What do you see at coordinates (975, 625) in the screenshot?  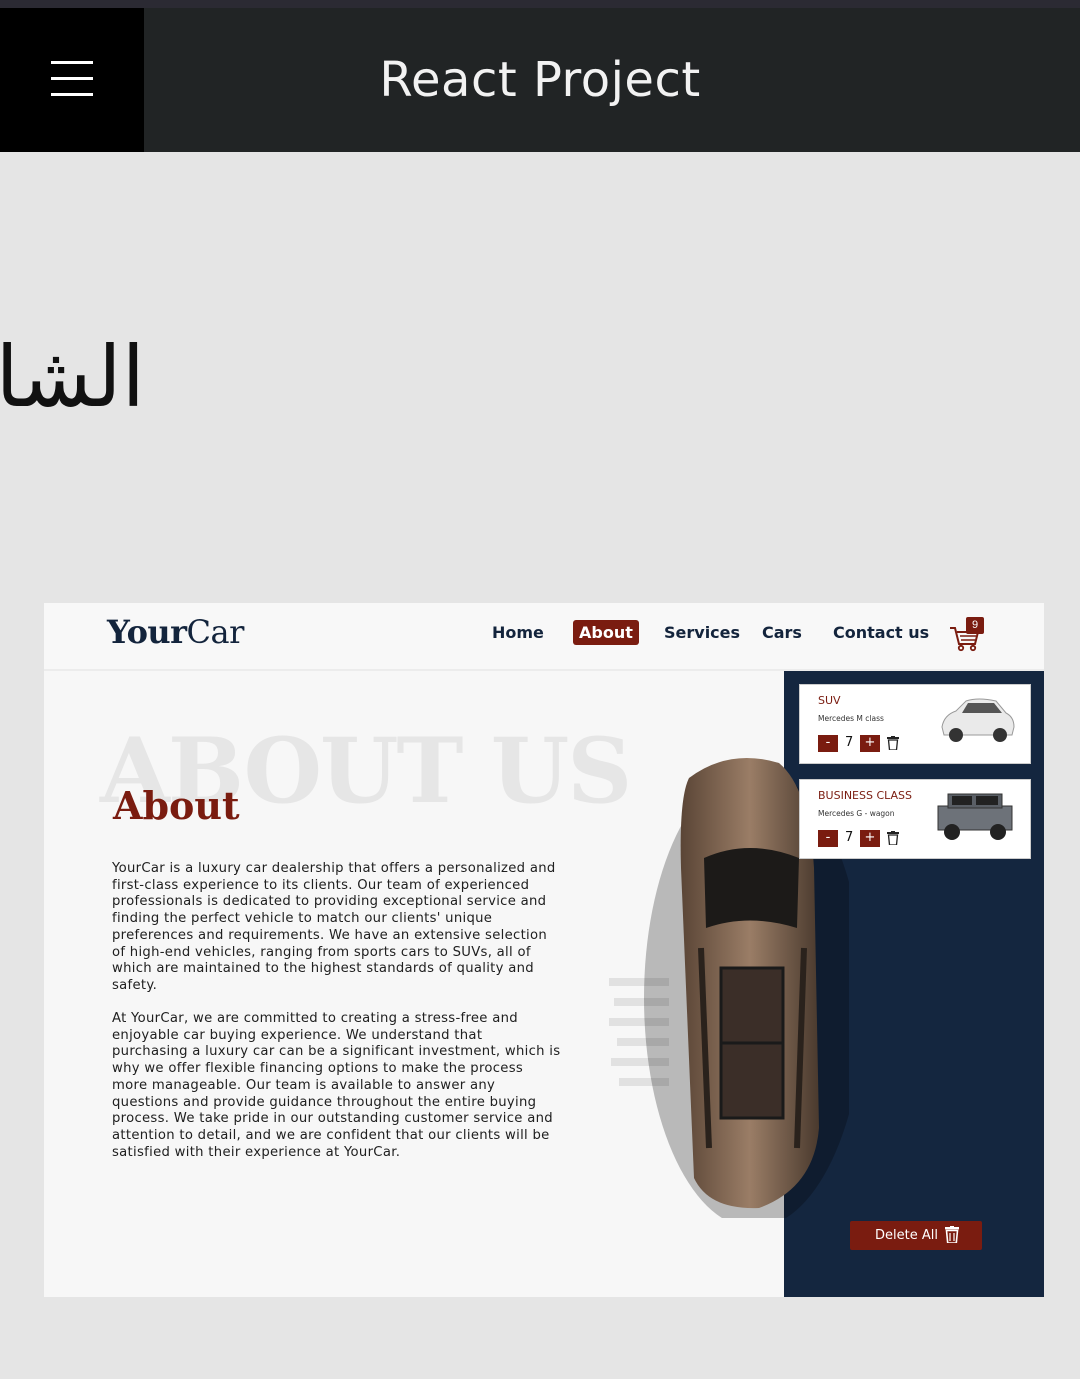 I see `cart-count-badge: 9` at bounding box center [975, 625].